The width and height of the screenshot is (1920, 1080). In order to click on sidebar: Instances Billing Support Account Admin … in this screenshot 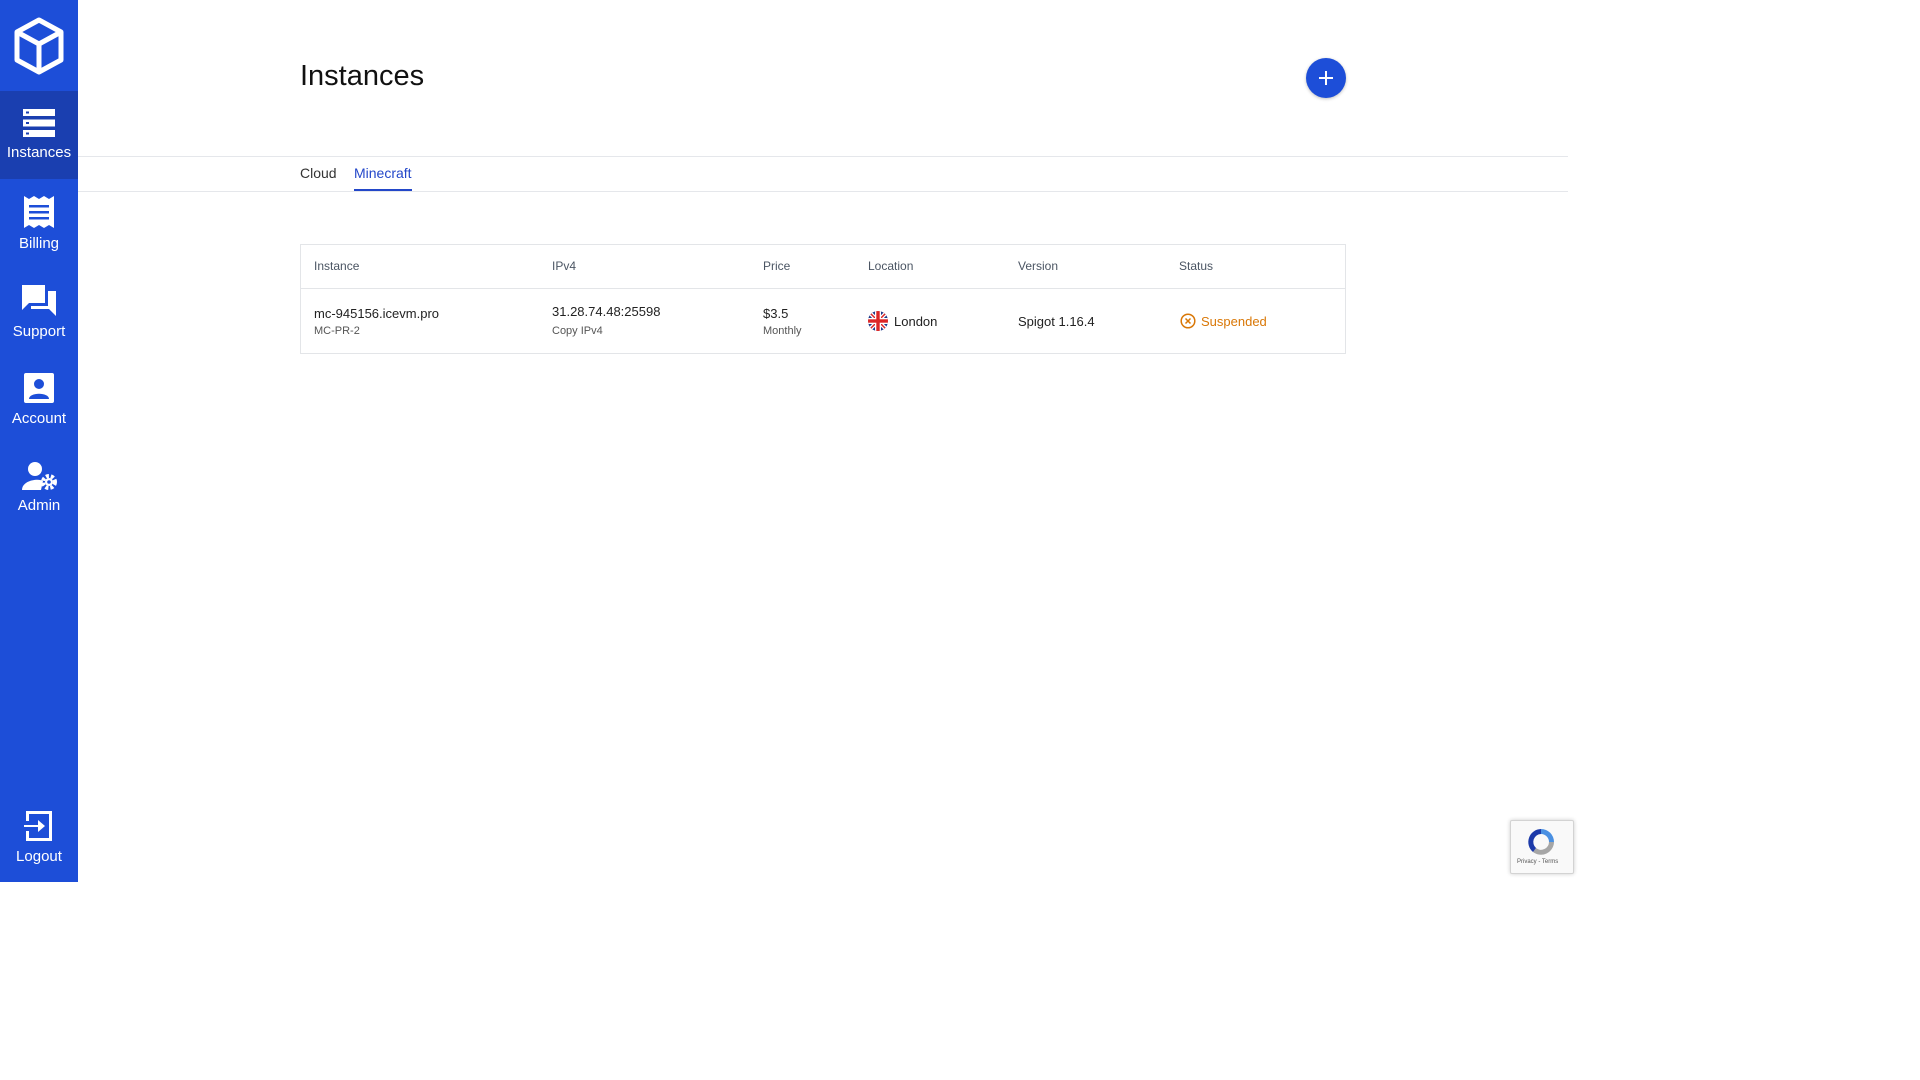, I will do `click(39, 441)`.